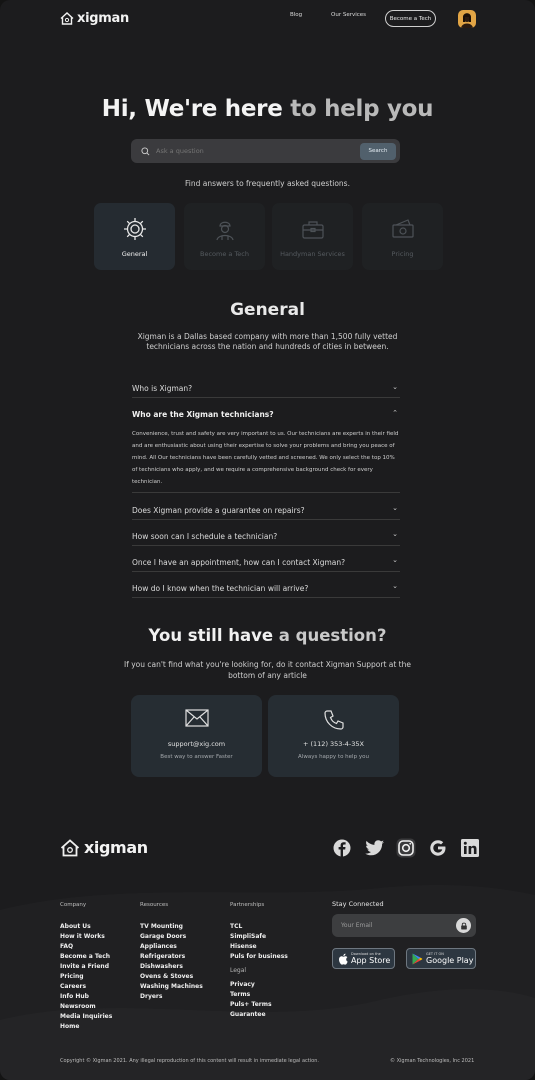 This screenshot has height=1080, width=535. I want to click on nav-blog: Blog, so click(296, 15).